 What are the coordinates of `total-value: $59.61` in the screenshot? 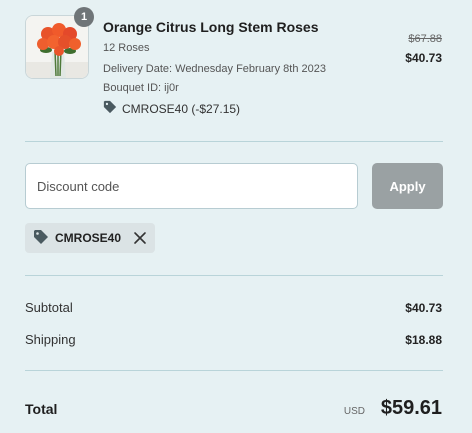 It's located at (411, 408).